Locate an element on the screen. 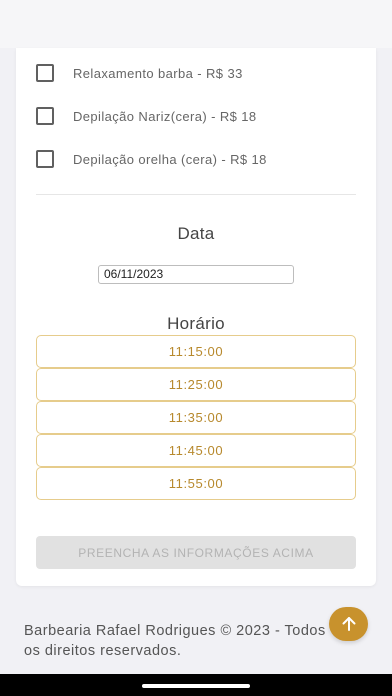 This screenshot has width=392, height=696. service-option-depilacao-orelha: Depilação orelha (cera) - R$ 18 is located at coordinates (151, 159).